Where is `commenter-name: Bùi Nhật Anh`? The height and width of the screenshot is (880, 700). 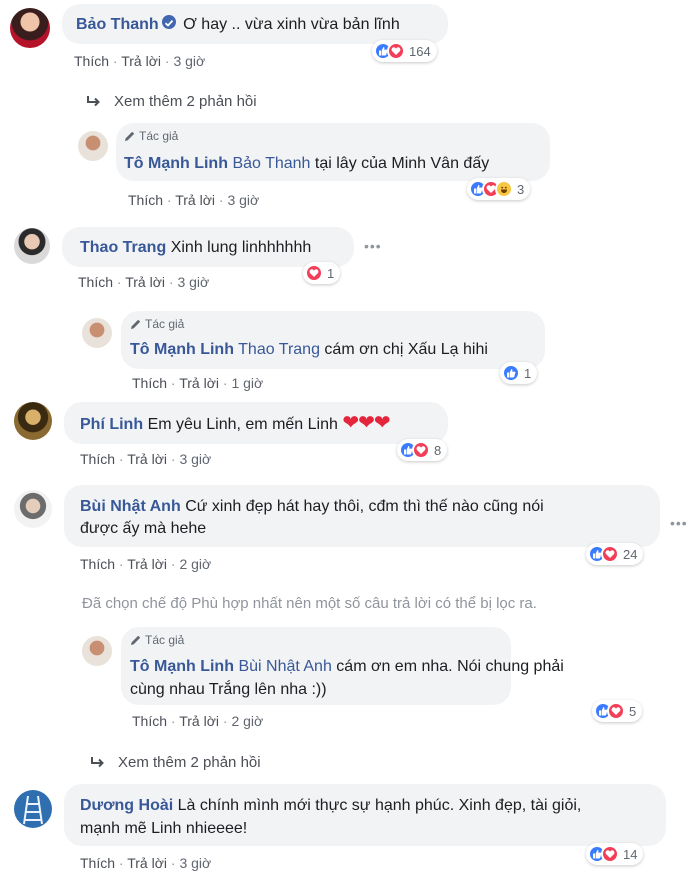 commenter-name: Bùi Nhật Anh is located at coordinates (130, 506).